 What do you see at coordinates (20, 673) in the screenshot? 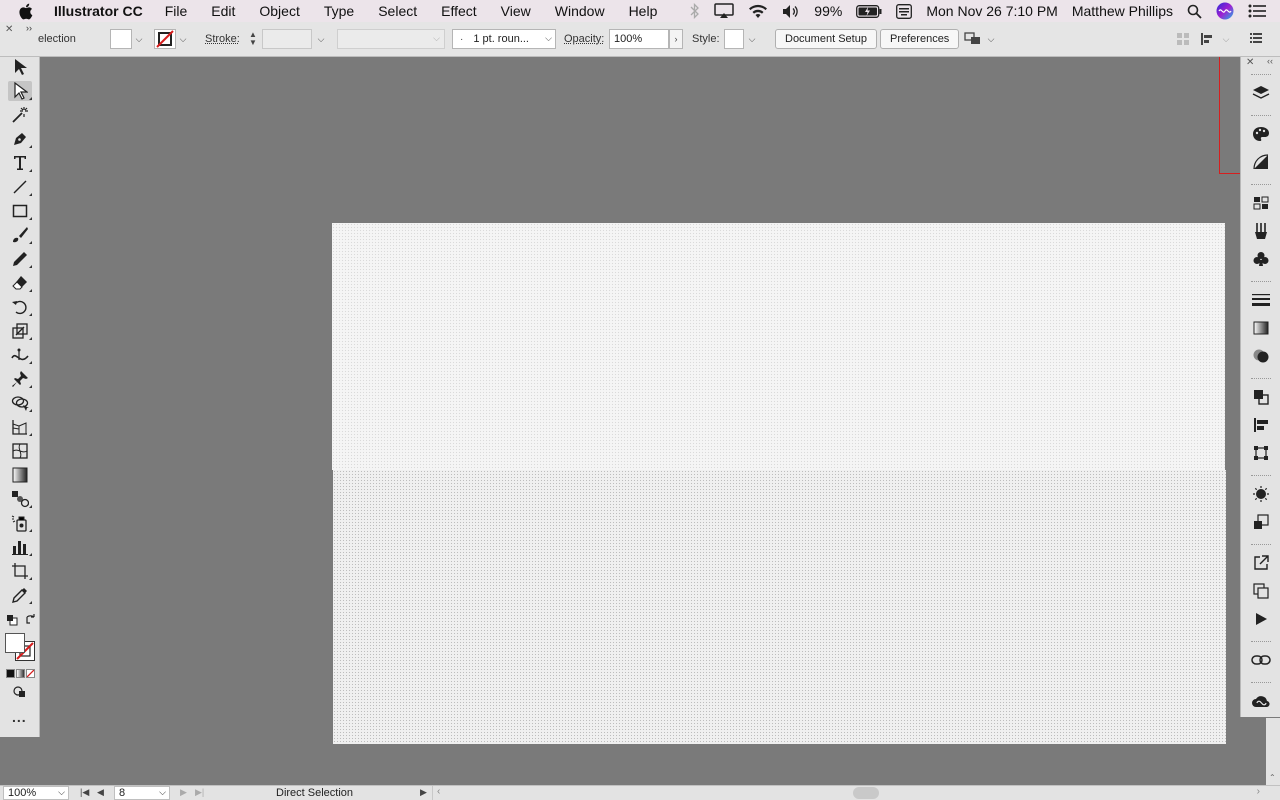
I see `gradient-mode-button` at bounding box center [20, 673].